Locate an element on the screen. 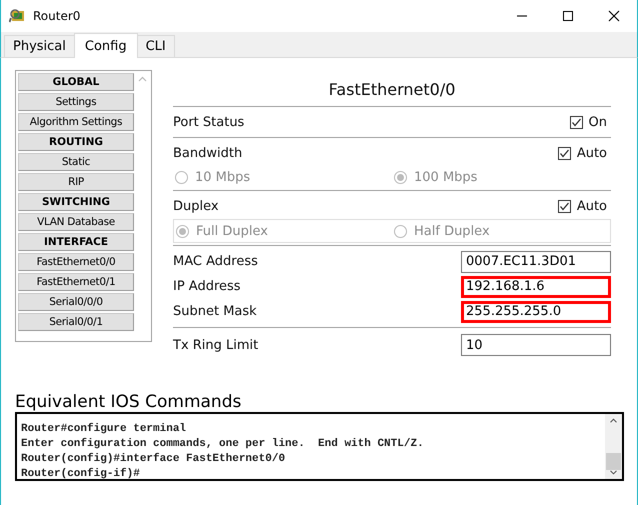  field-label: Port Status is located at coordinates (208, 122).